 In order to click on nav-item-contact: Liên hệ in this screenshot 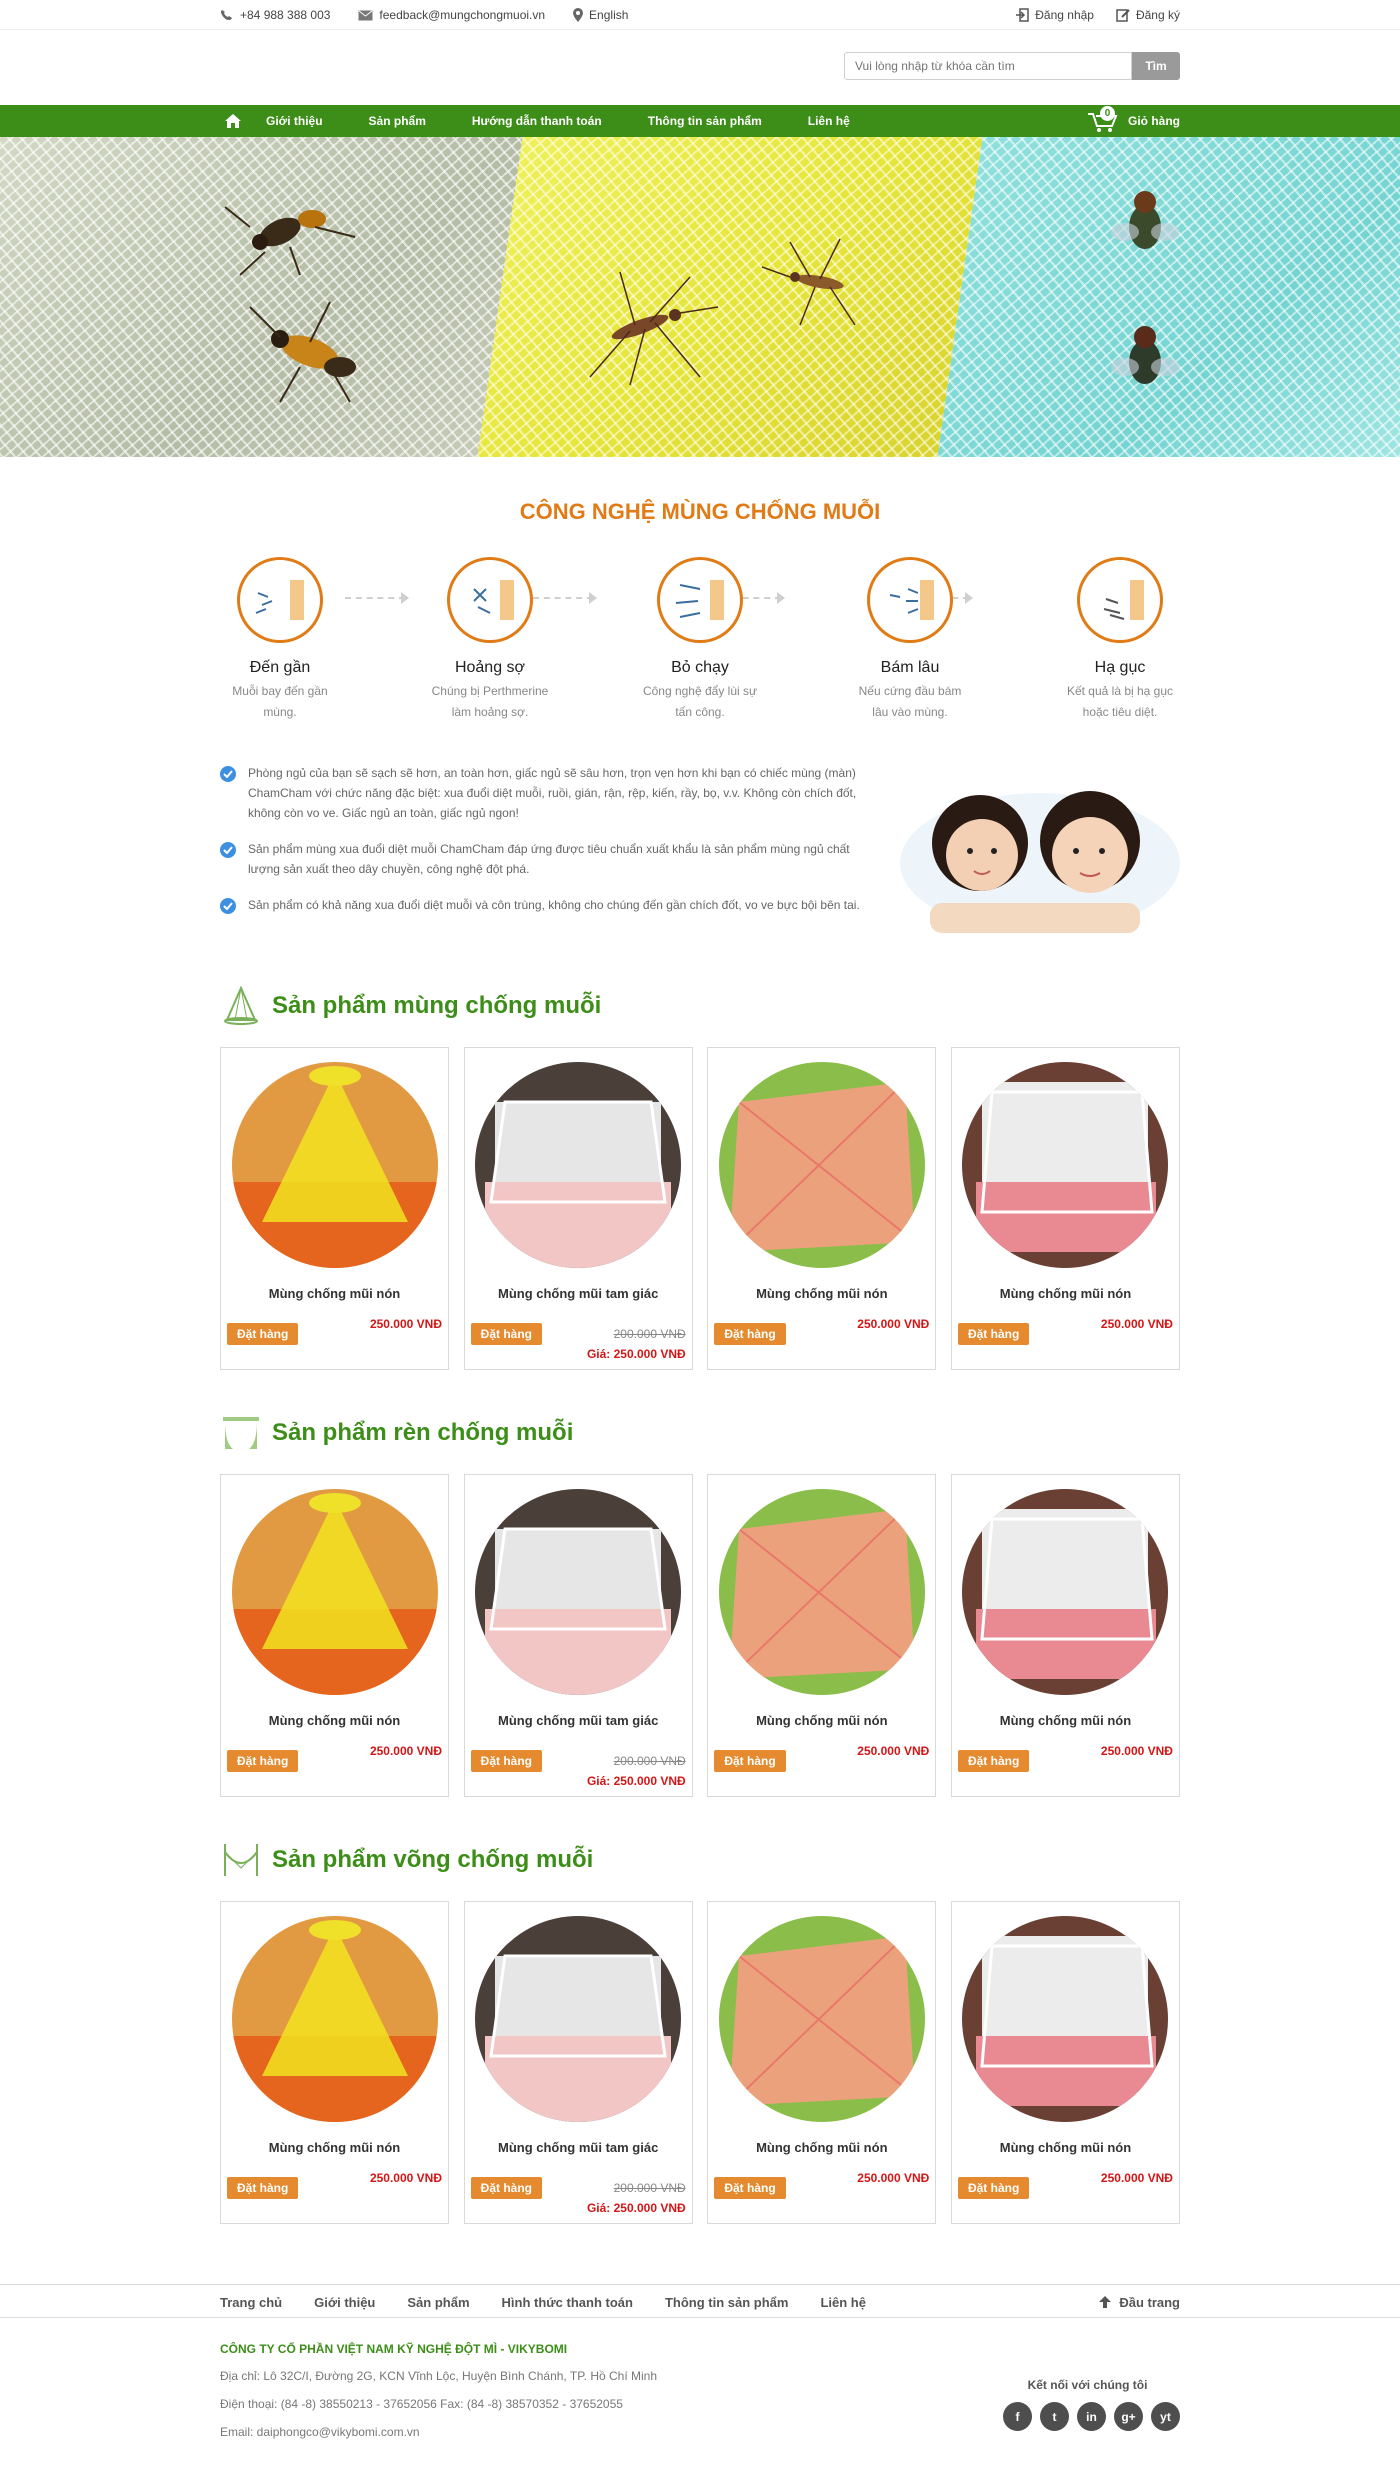, I will do `click(829, 121)`.